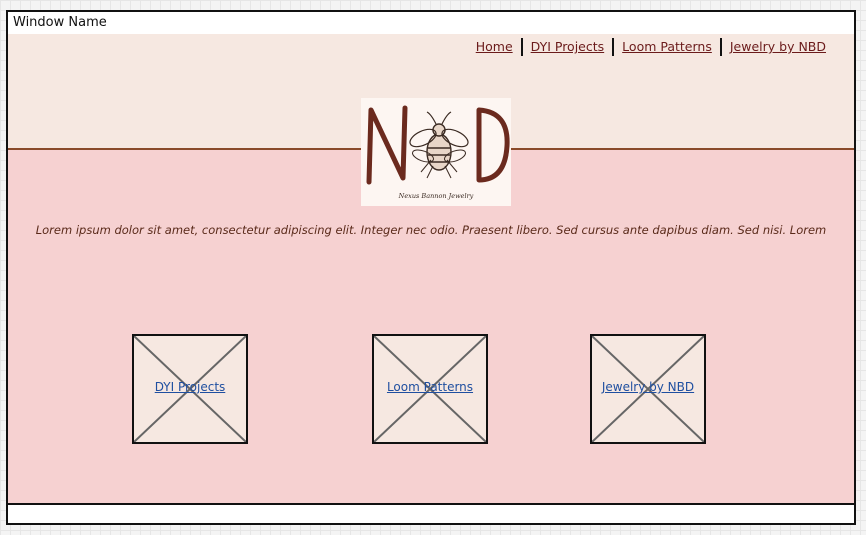 The height and width of the screenshot is (535, 866). What do you see at coordinates (431, 24) in the screenshot?
I see `window-titlebar: Window Name` at bounding box center [431, 24].